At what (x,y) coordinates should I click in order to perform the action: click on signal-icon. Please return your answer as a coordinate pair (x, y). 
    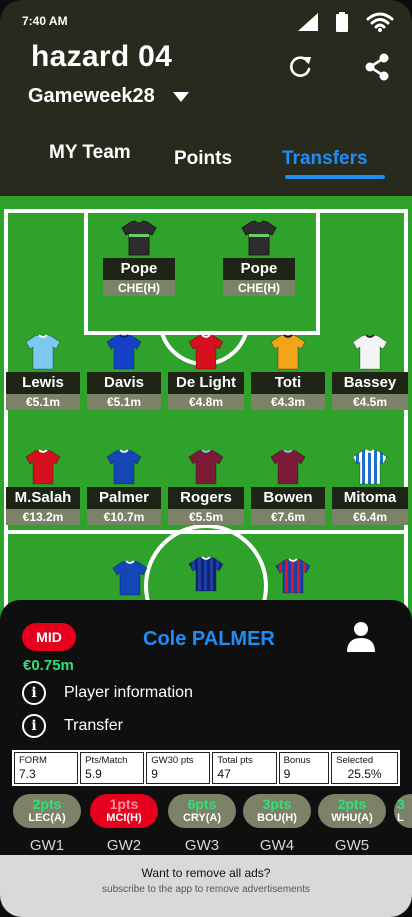
    Looking at the image, I should click on (308, 22).